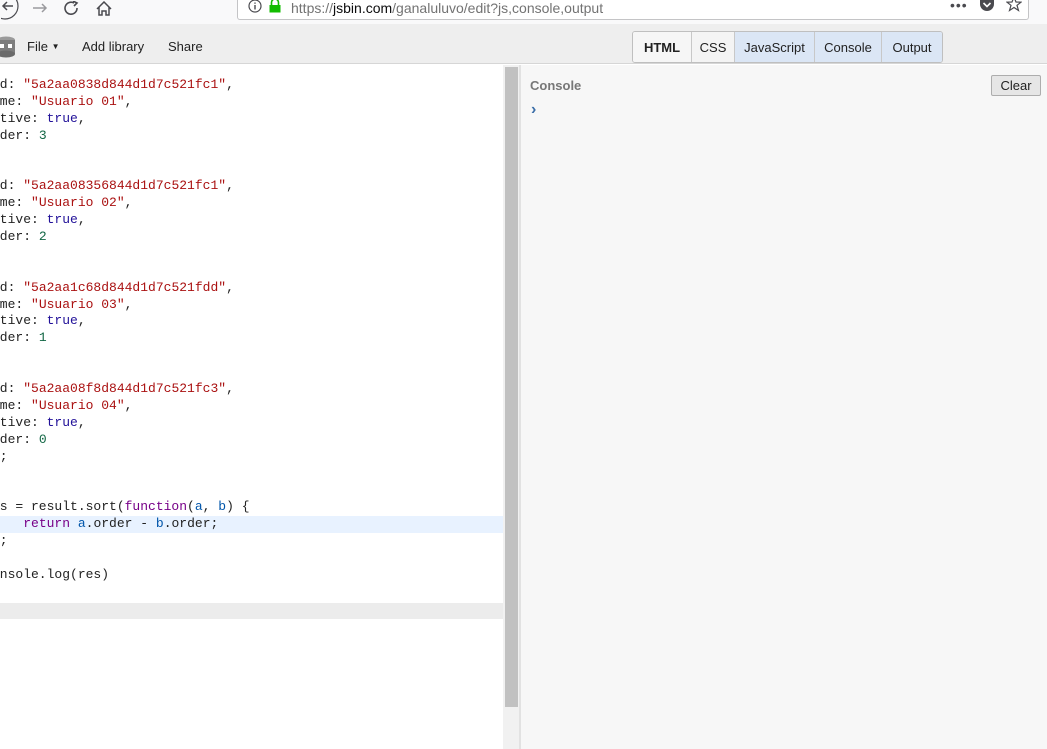 The height and width of the screenshot is (749, 1047). I want to click on tab-output: Output, so click(912, 47).